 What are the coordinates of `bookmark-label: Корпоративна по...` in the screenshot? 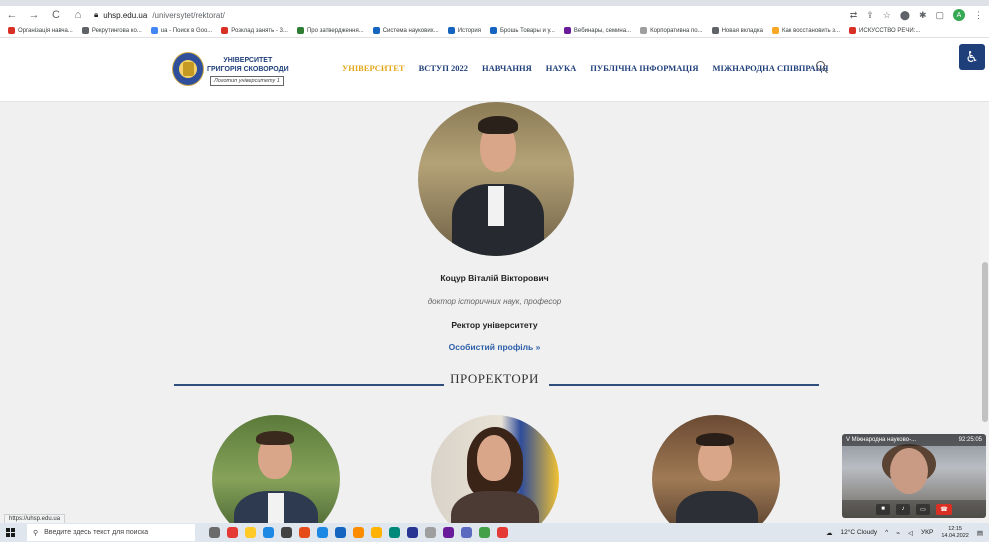 It's located at (676, 30).